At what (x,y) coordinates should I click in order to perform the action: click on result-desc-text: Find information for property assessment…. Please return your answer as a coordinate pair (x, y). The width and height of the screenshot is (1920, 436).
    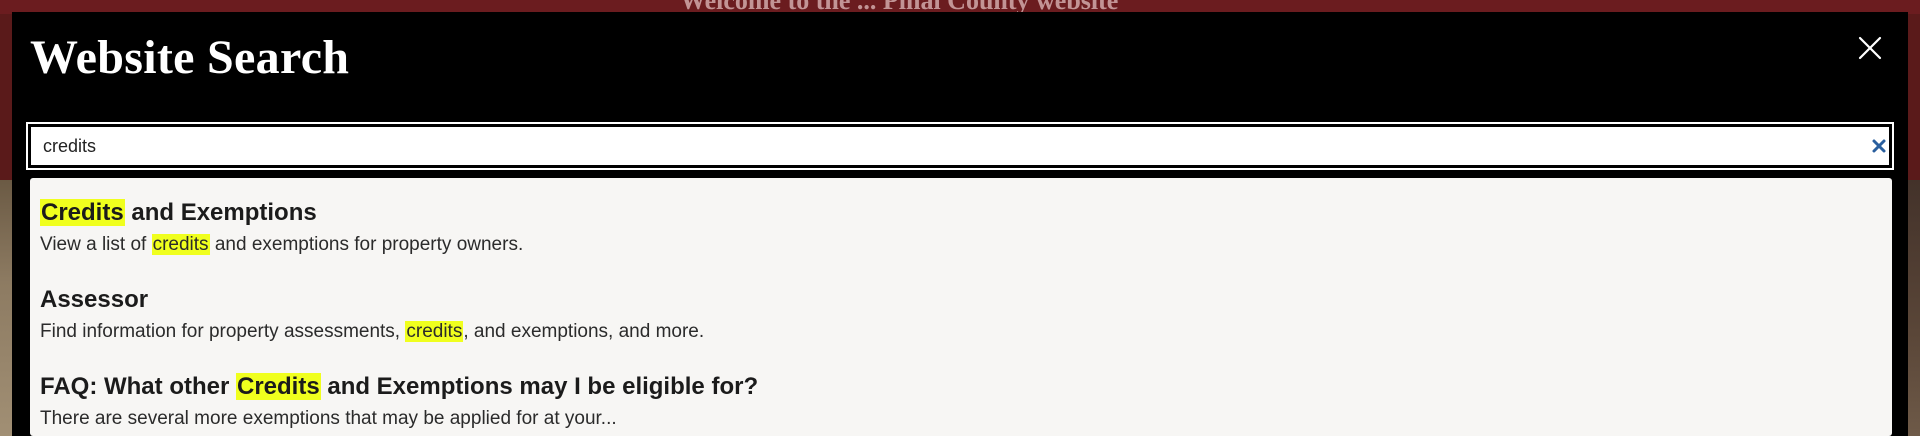
    Looking at the image, I should click on (223, 331).